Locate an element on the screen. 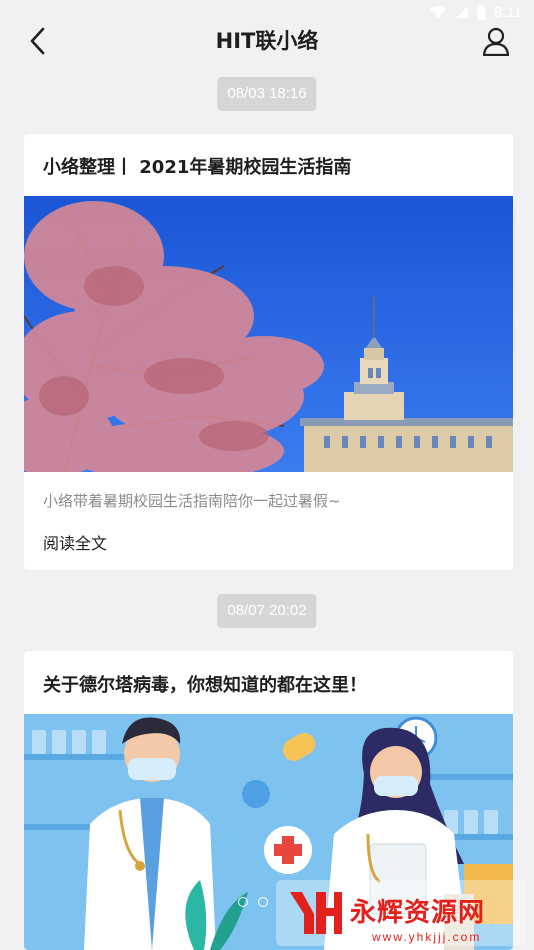 This screenshot has height=950, width=534. watermark-logo-icon is located at coordinates (315, 915).